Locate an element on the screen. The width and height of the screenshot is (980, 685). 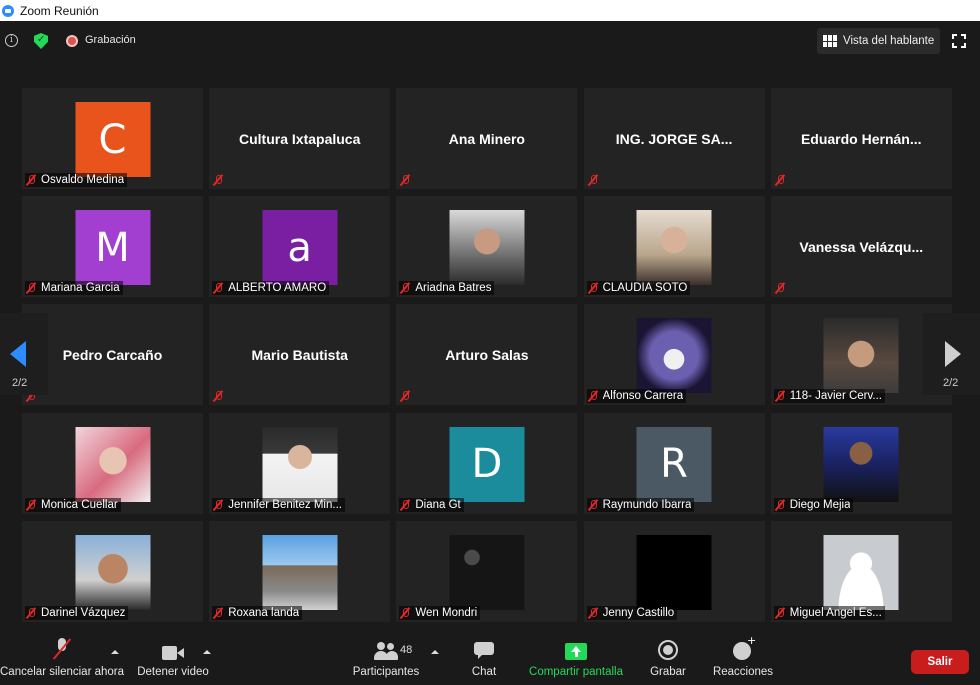
knight-mask-photo is located at coordinates (674, 356).